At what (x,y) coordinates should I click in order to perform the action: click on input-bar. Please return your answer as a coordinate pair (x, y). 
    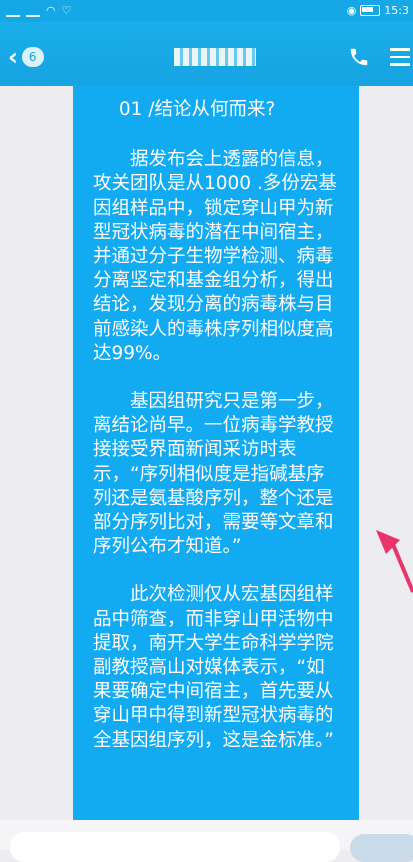
    Looking at the image, I should click on (206, 841).